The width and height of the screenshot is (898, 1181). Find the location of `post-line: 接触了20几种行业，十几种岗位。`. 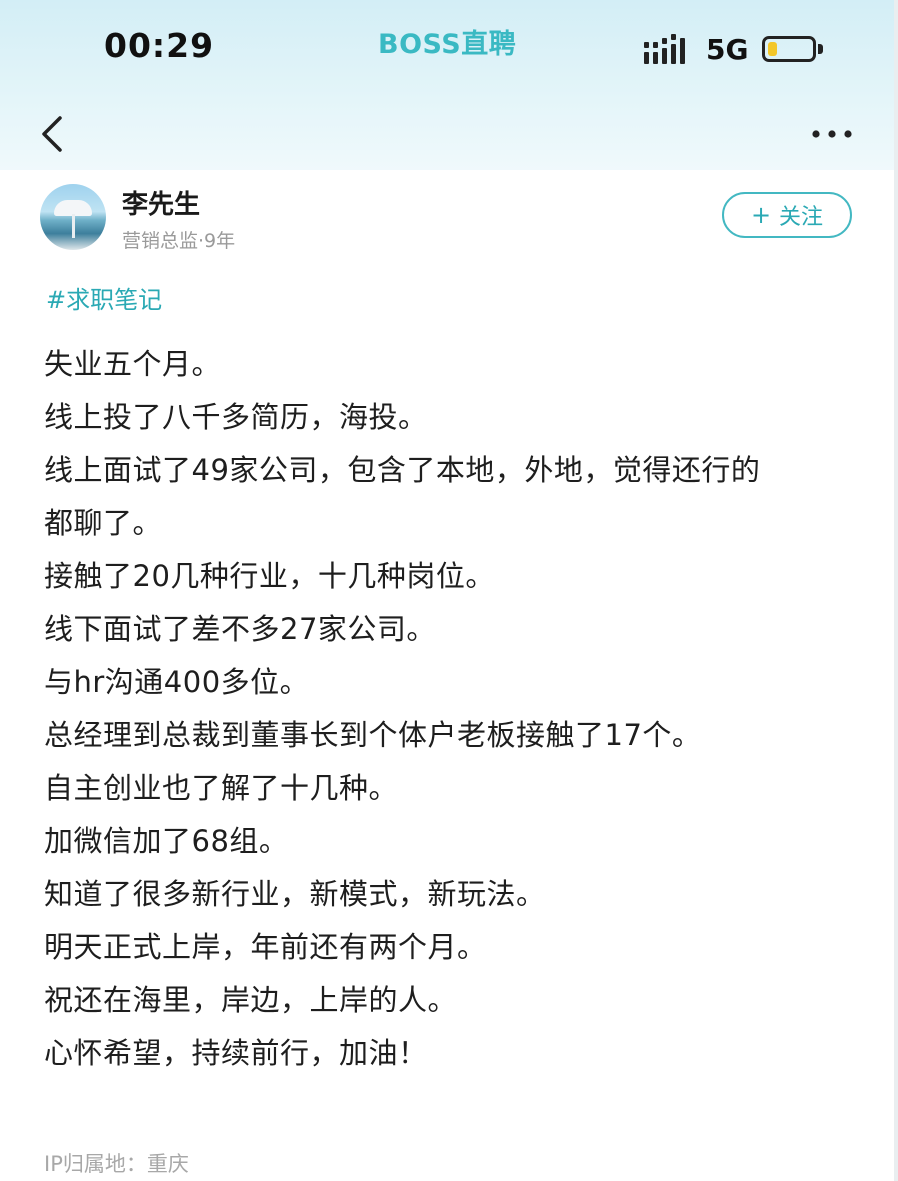

post-line: 接触了20几种行业，十几种岗位。 is located at coordinates (269, 576).